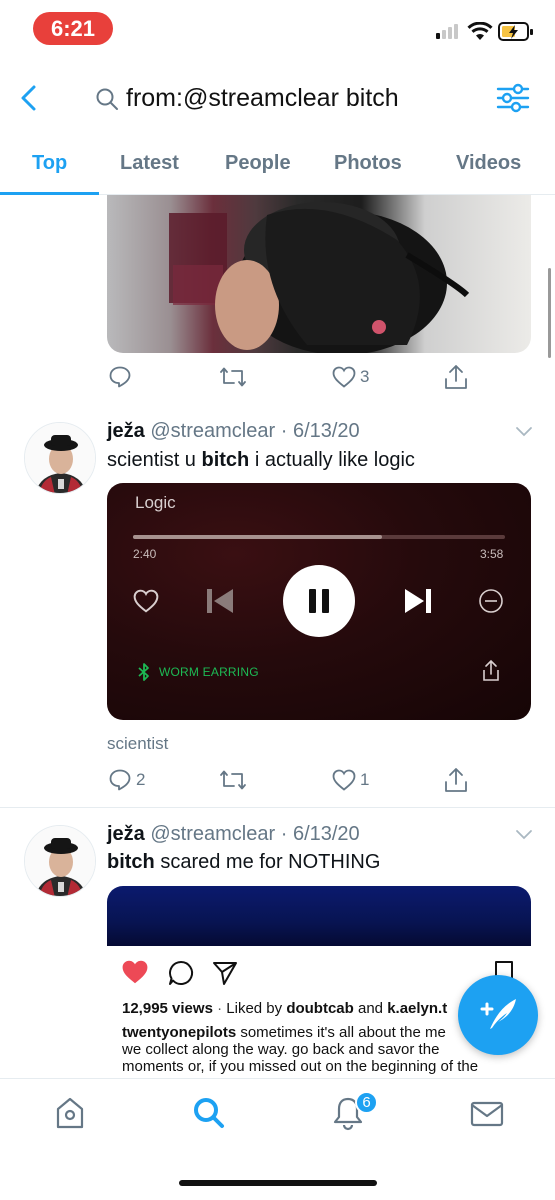 Image resolution: width=555 pixels, height=1200 pixels. What do you see at coordinates (145, 554) in the screenshot?
I see `elapsed-time: 2:40` at bounding box center [145, 554].